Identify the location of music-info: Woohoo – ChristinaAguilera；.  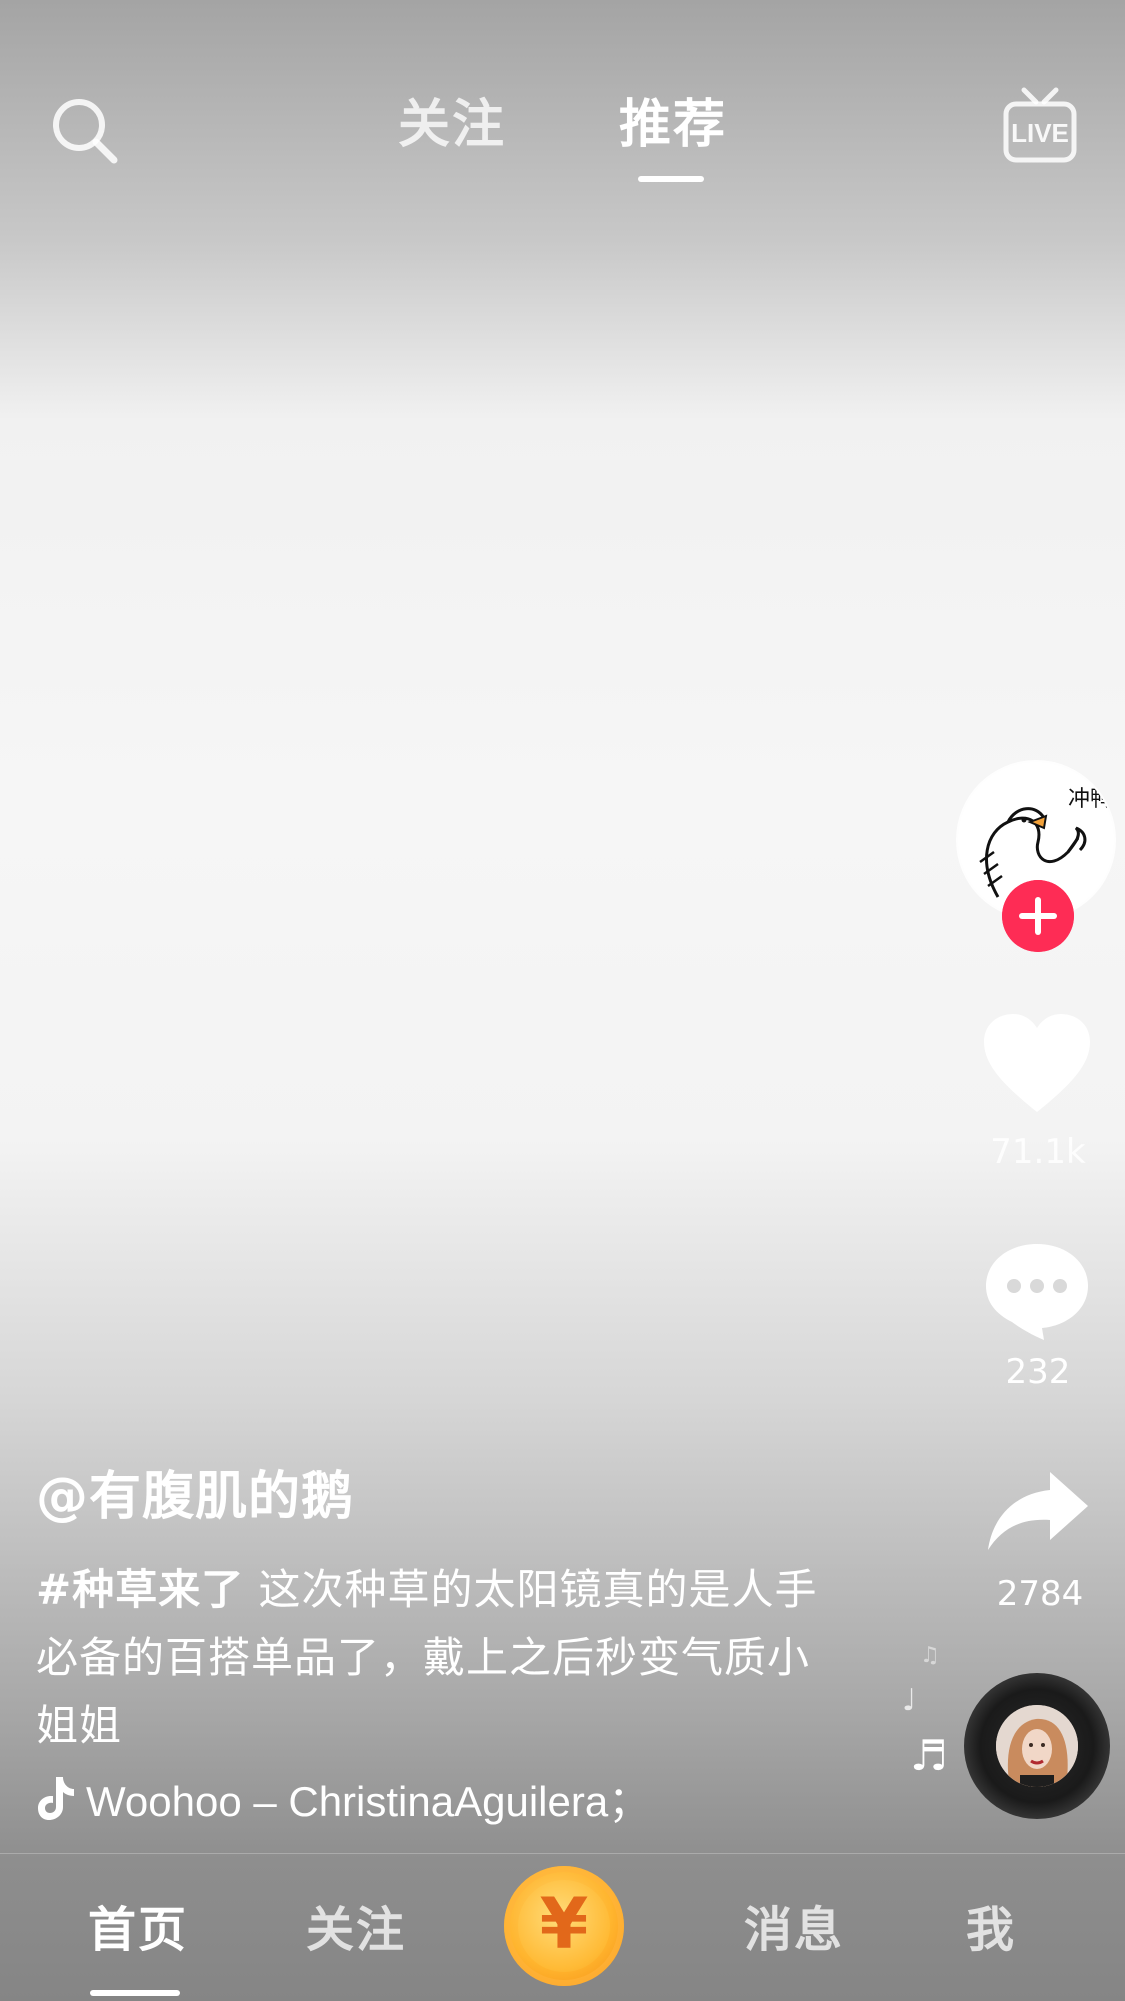
(343, 1798).